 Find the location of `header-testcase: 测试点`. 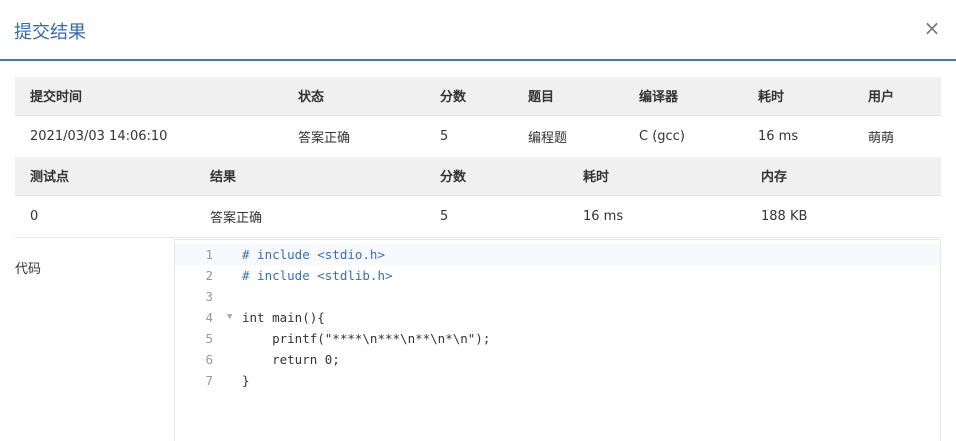

header-testcase: 测试点 is located at coordinates (105, 176).